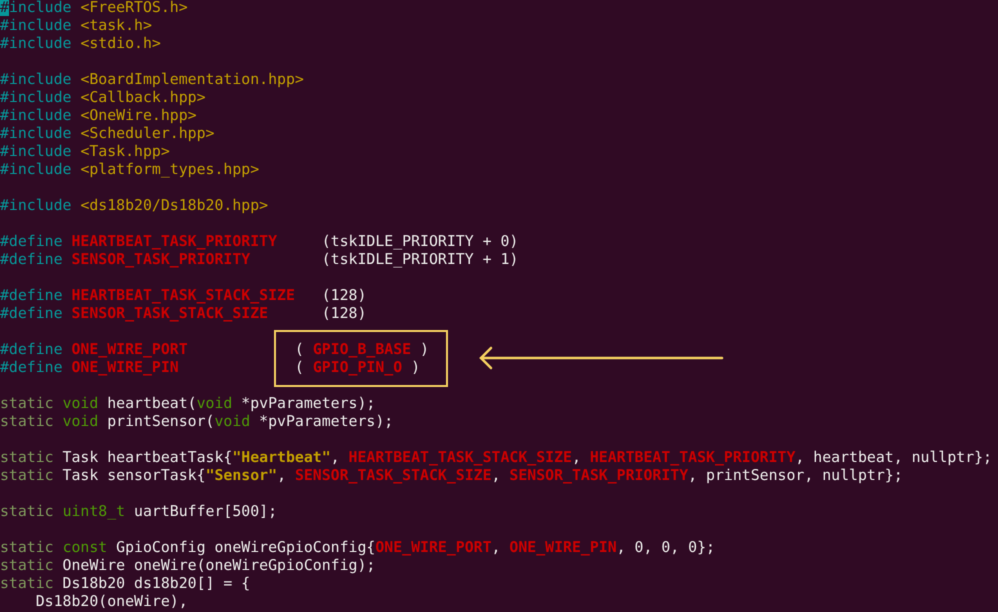  What do you see at coordinates (139, 511) in the screenshot?
I see `code-line: static uint8_t uartBuffer[500];` at bounding box center [139, 511].